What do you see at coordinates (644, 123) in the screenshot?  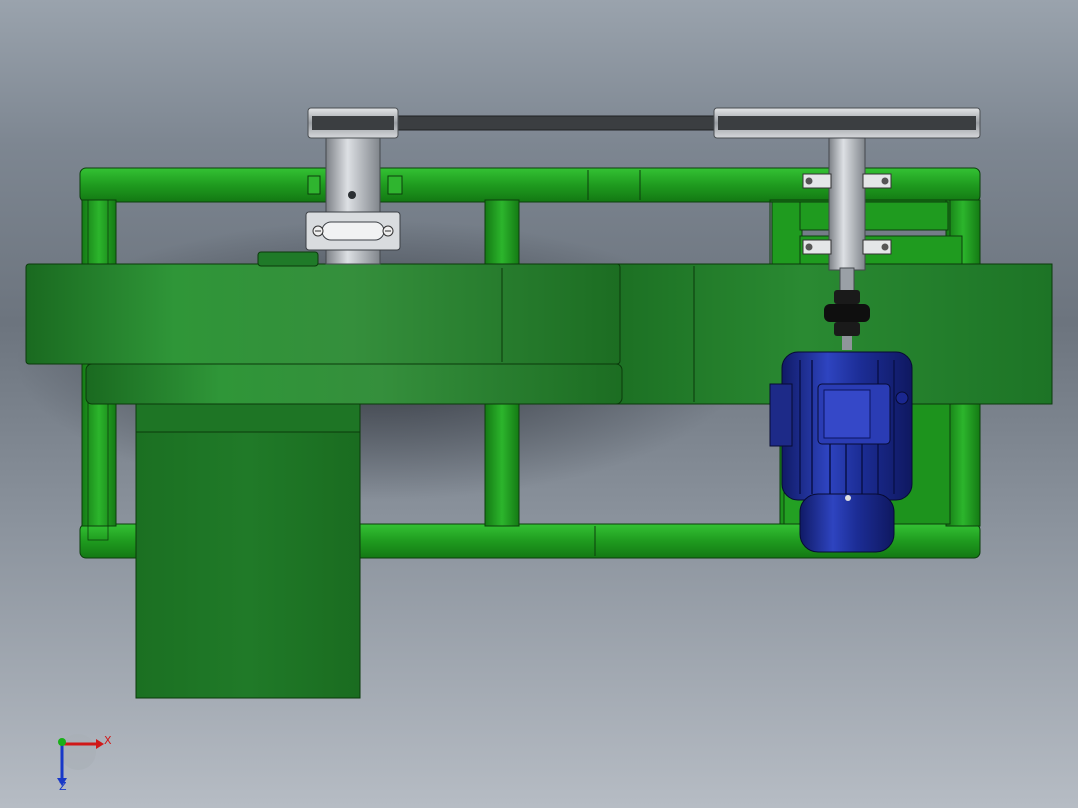 I see `belt-drive` at bounding box center [644, 123].